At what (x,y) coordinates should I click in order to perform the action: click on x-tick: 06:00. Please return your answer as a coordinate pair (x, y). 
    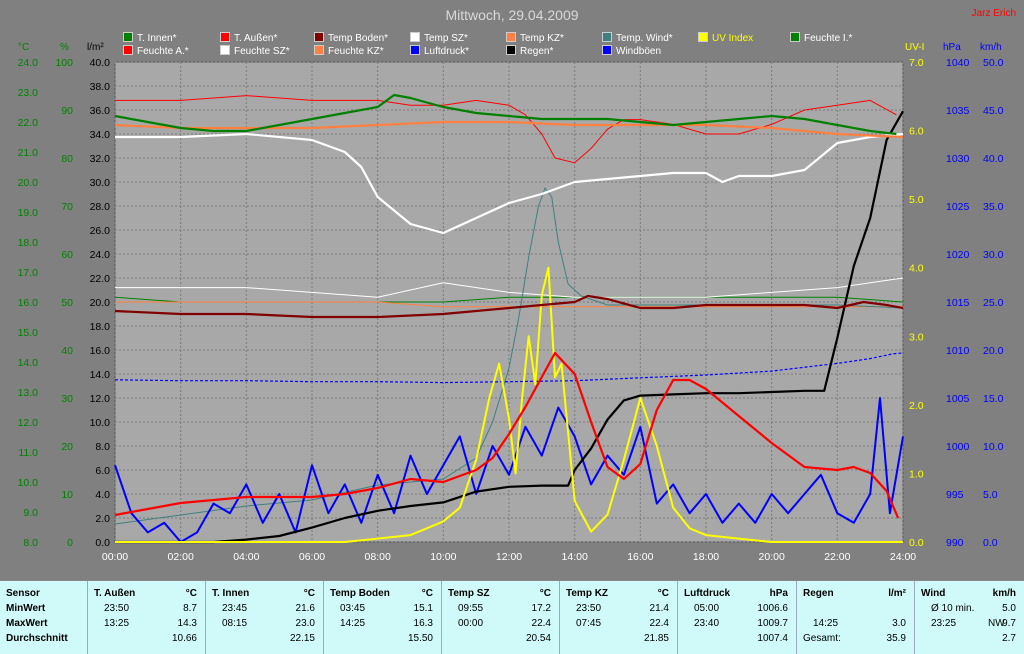
    Looking at the image, I should click on (312, 557).